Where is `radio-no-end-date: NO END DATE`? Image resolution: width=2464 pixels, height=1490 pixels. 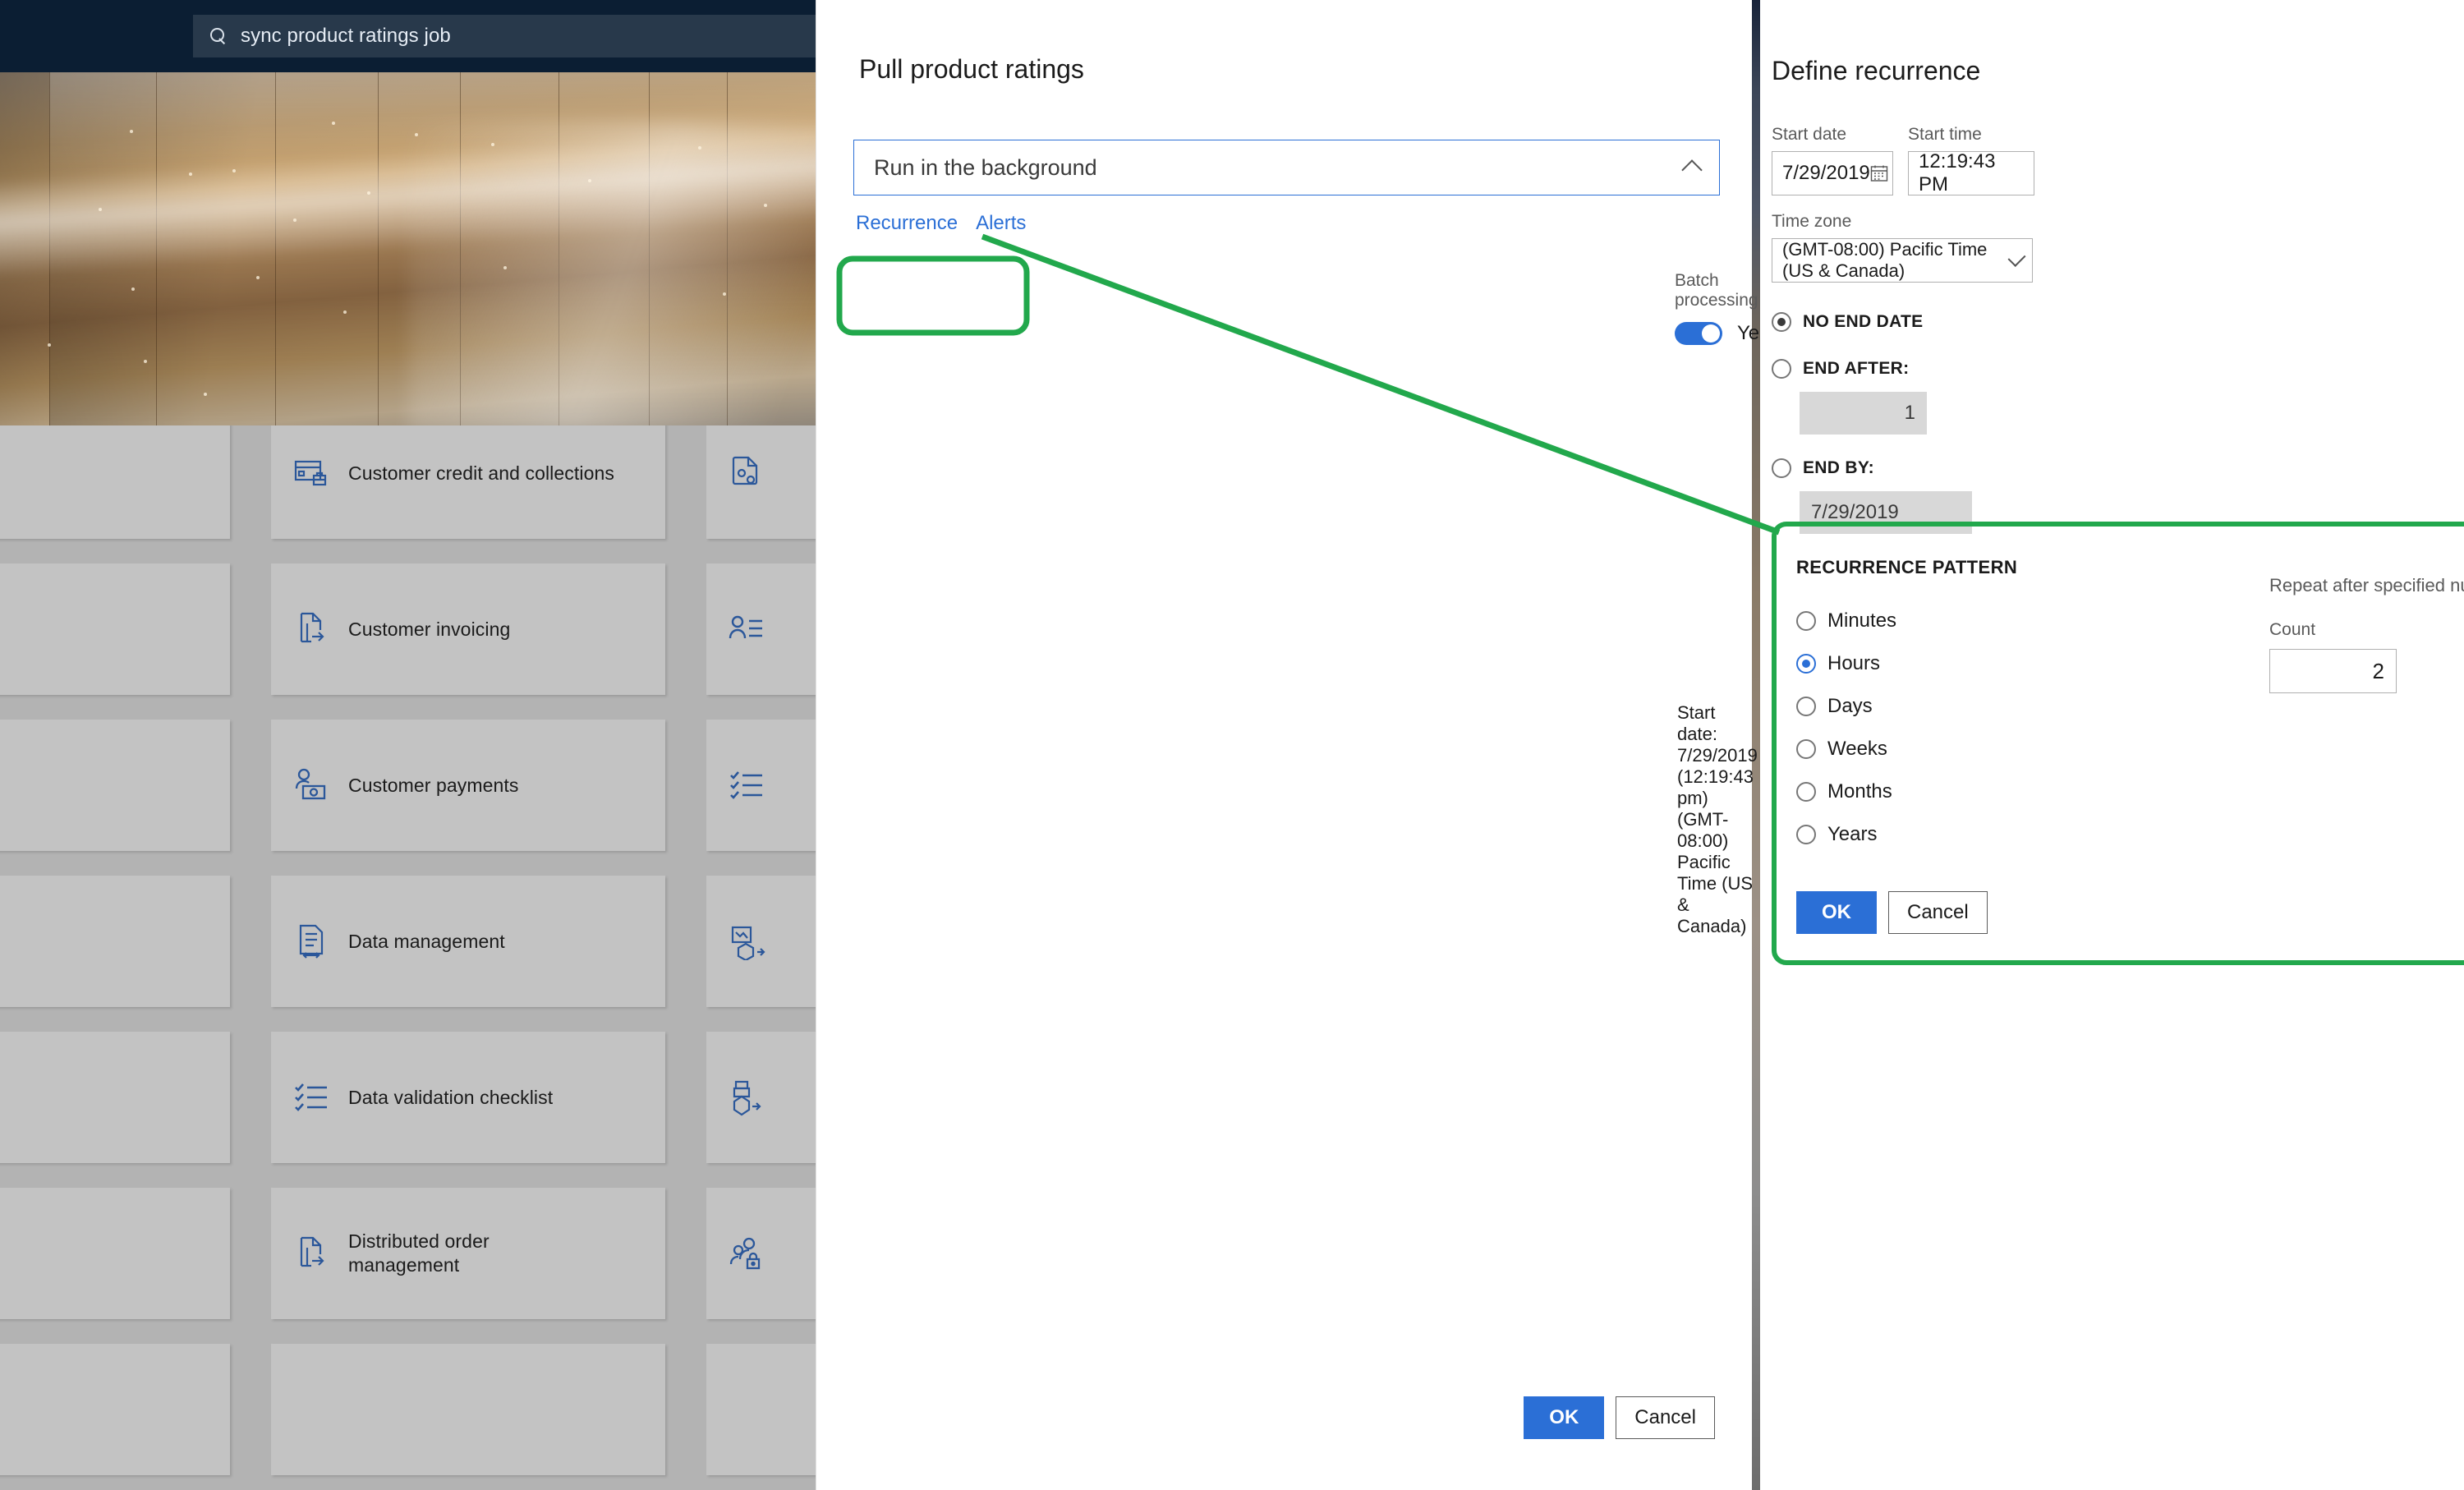 radio-no-end-date: NO END DATE is located at coordinates (1847, 322).